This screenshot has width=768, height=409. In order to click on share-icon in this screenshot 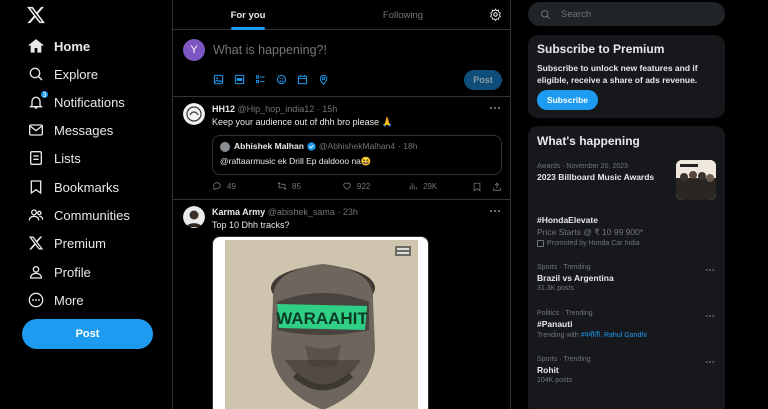, I will do `click(497, 187)`.